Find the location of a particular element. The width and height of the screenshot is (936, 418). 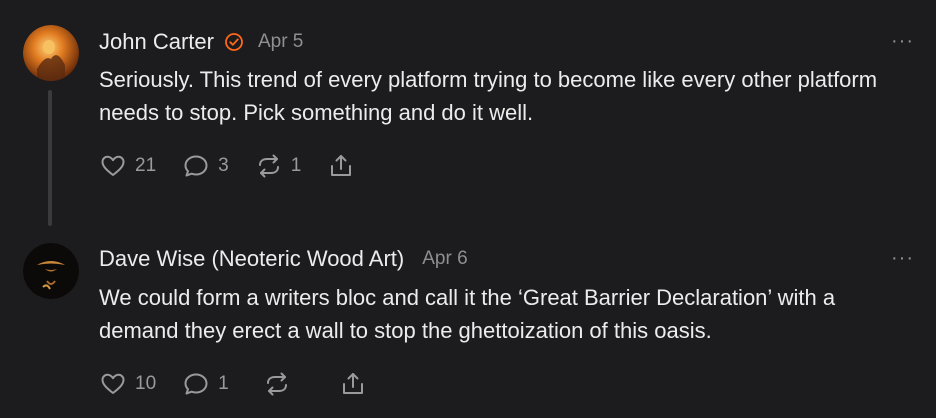

restack-button is located at coordinates (281, 384).